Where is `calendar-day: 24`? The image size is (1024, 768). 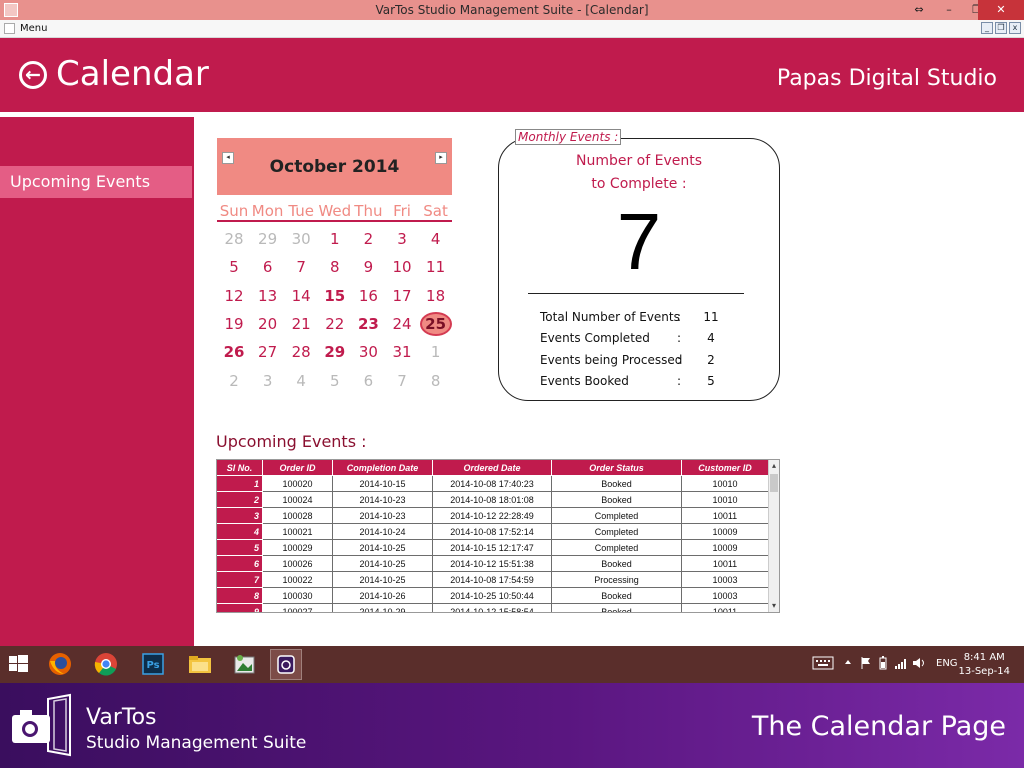 calendar-day: 24 is located at coordinates (402, 324).